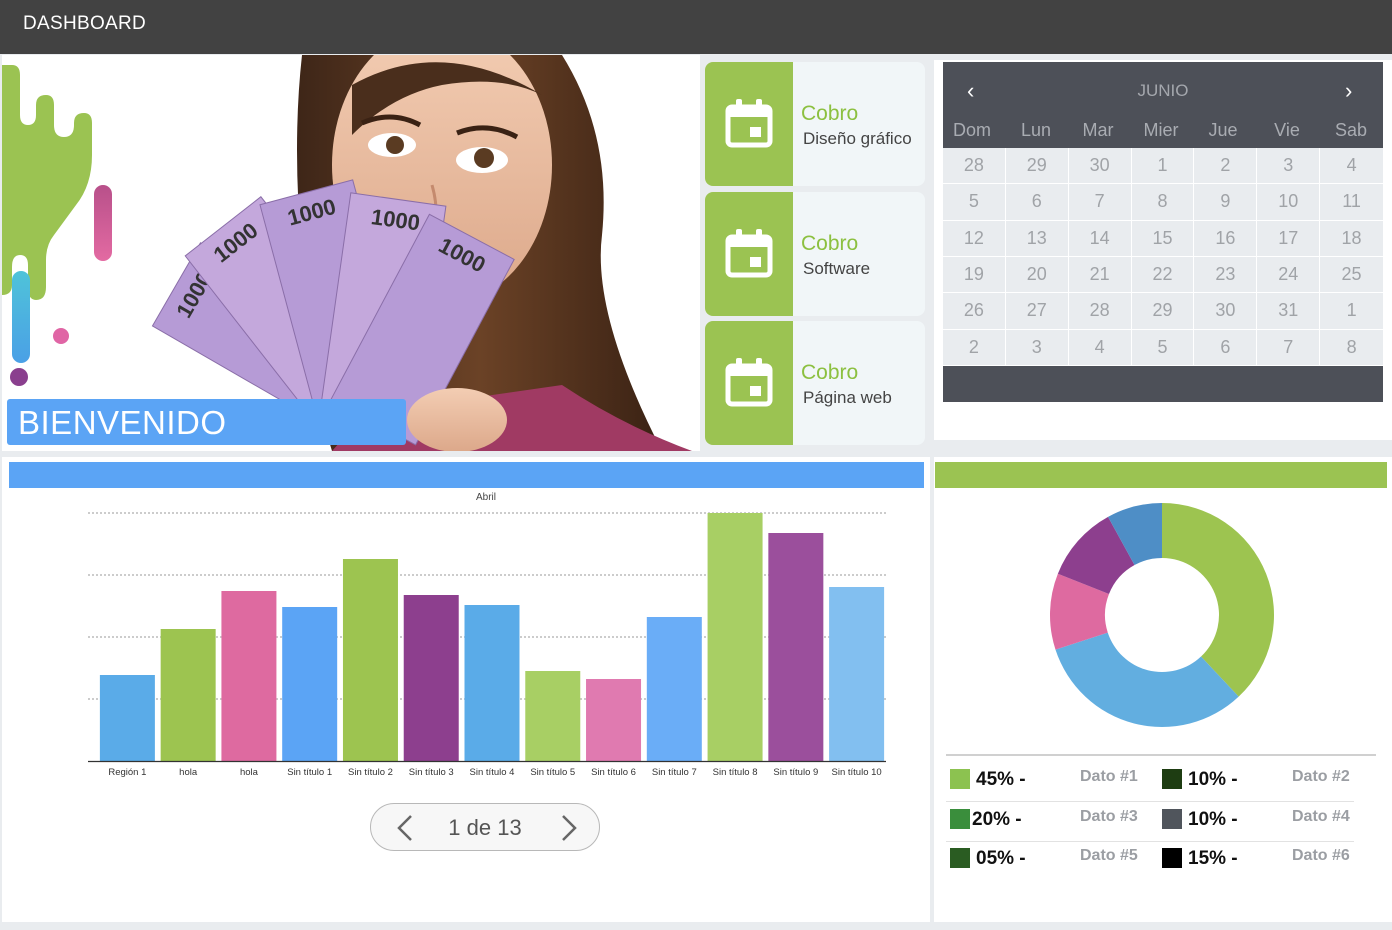 The width and height of the screenshot is (1392, 930). What do you see at coordinates (122, 422) in the screenshot?
I see `welcome-text: BIENVENIDO` at bounding box center [122, 422].